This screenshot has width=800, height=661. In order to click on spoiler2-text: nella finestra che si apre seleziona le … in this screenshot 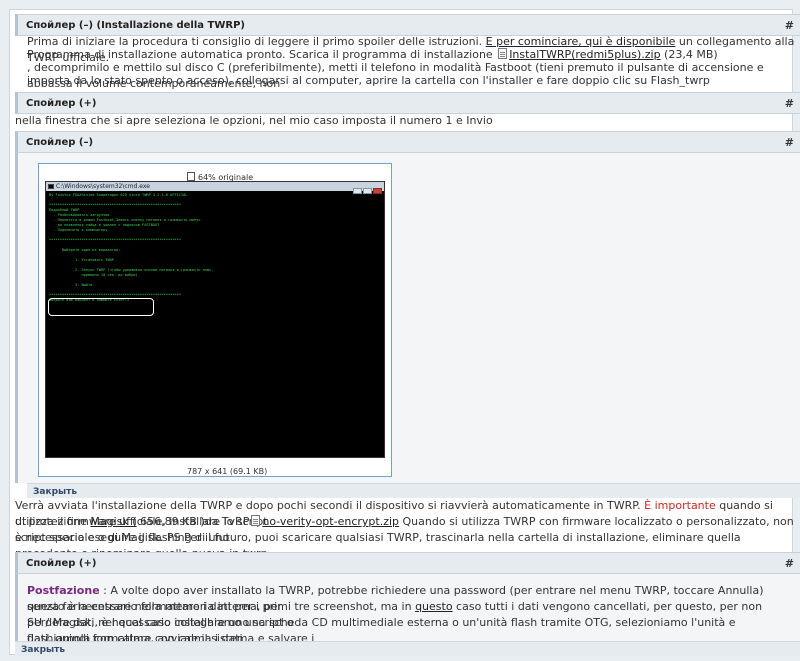, I will do `click(254, 120)`.